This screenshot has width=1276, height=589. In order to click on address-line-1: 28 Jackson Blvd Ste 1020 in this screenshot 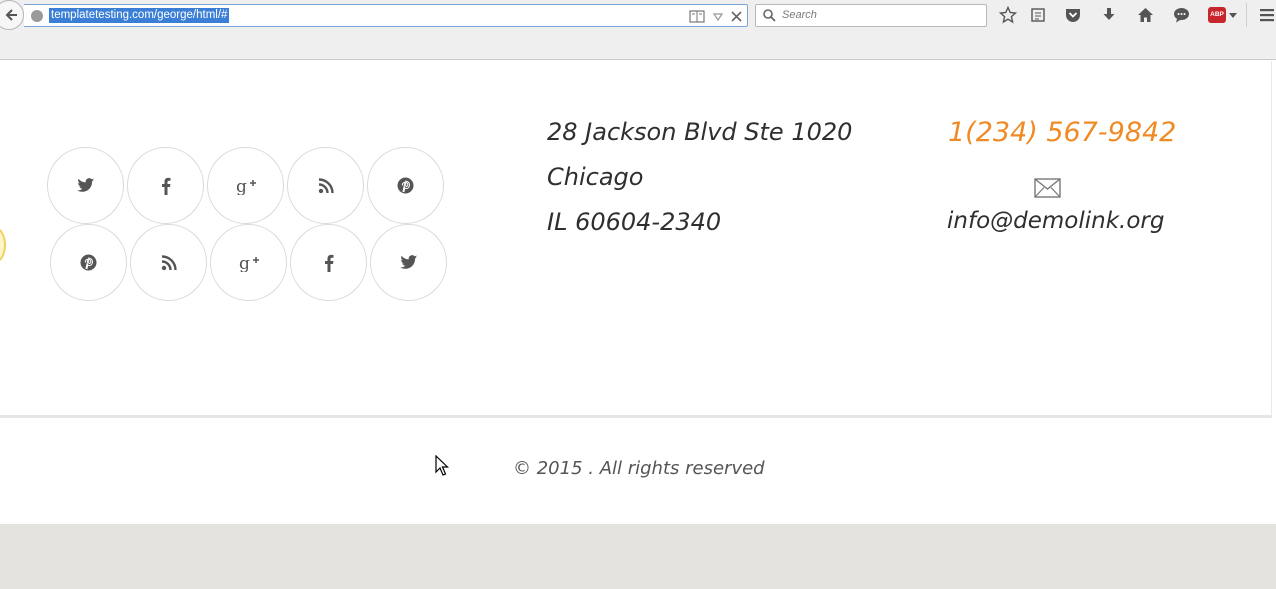, I will do `click(700, 132)`.